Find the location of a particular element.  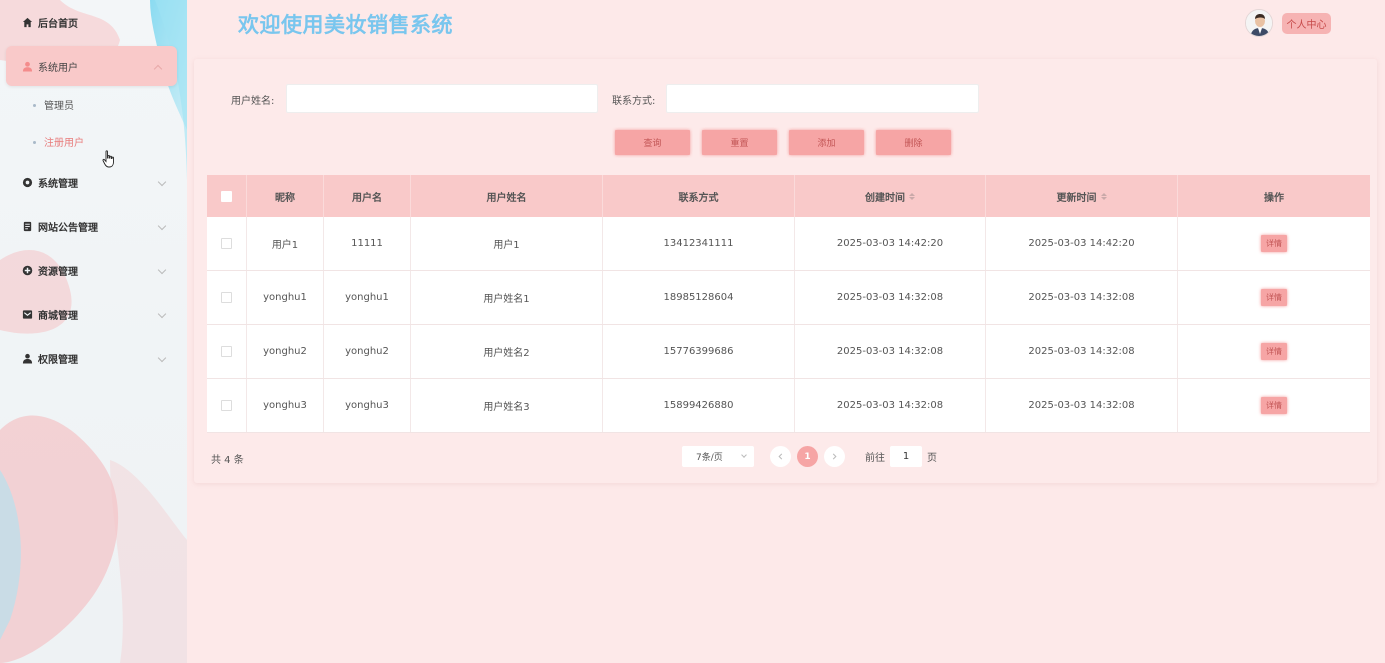

cell-created: 2025-03-03 14:42:20 is located at coordinates (890, 243).